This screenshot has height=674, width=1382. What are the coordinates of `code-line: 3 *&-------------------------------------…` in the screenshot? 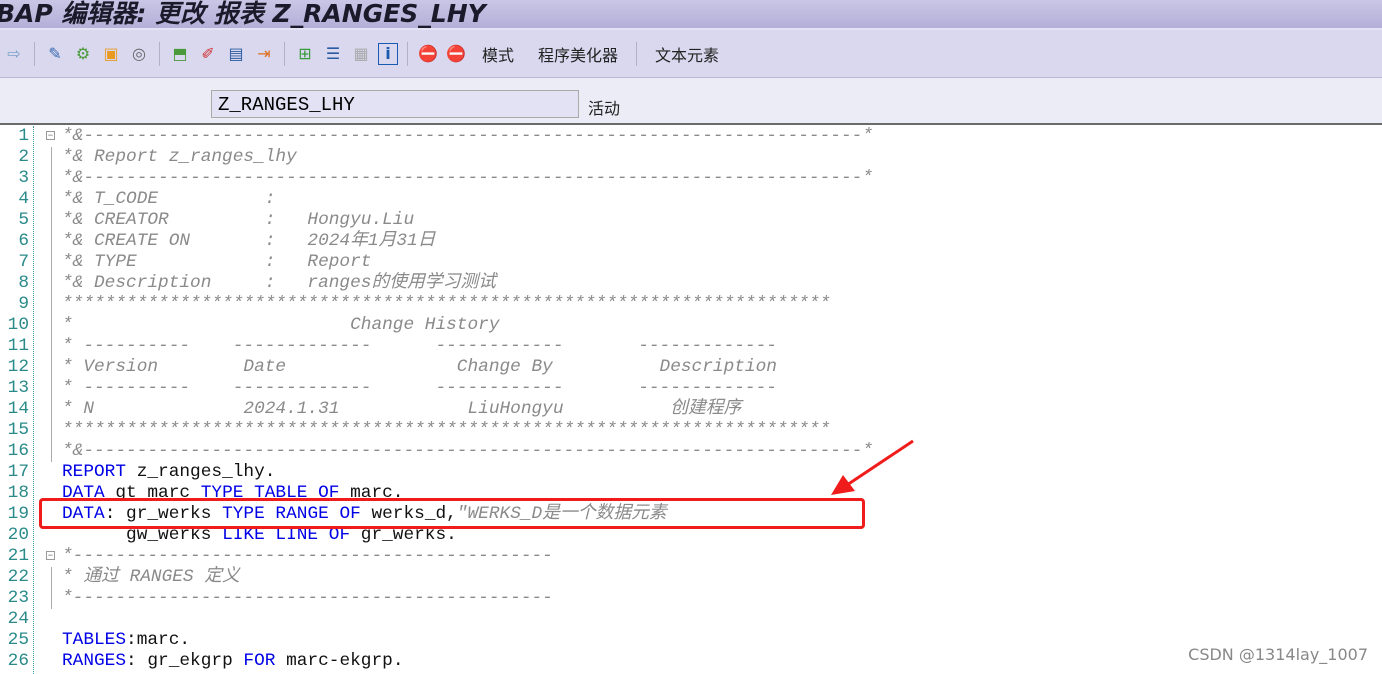 It's located at (691, 178).